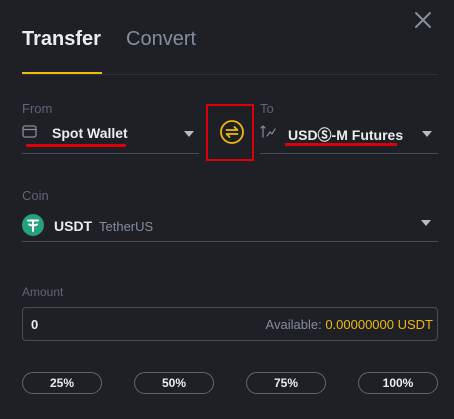  What do you see at coordinates (230, 225) in the screenshot?
I see `coin-select: USDT TetherUS` at bounding box center [230, 225].